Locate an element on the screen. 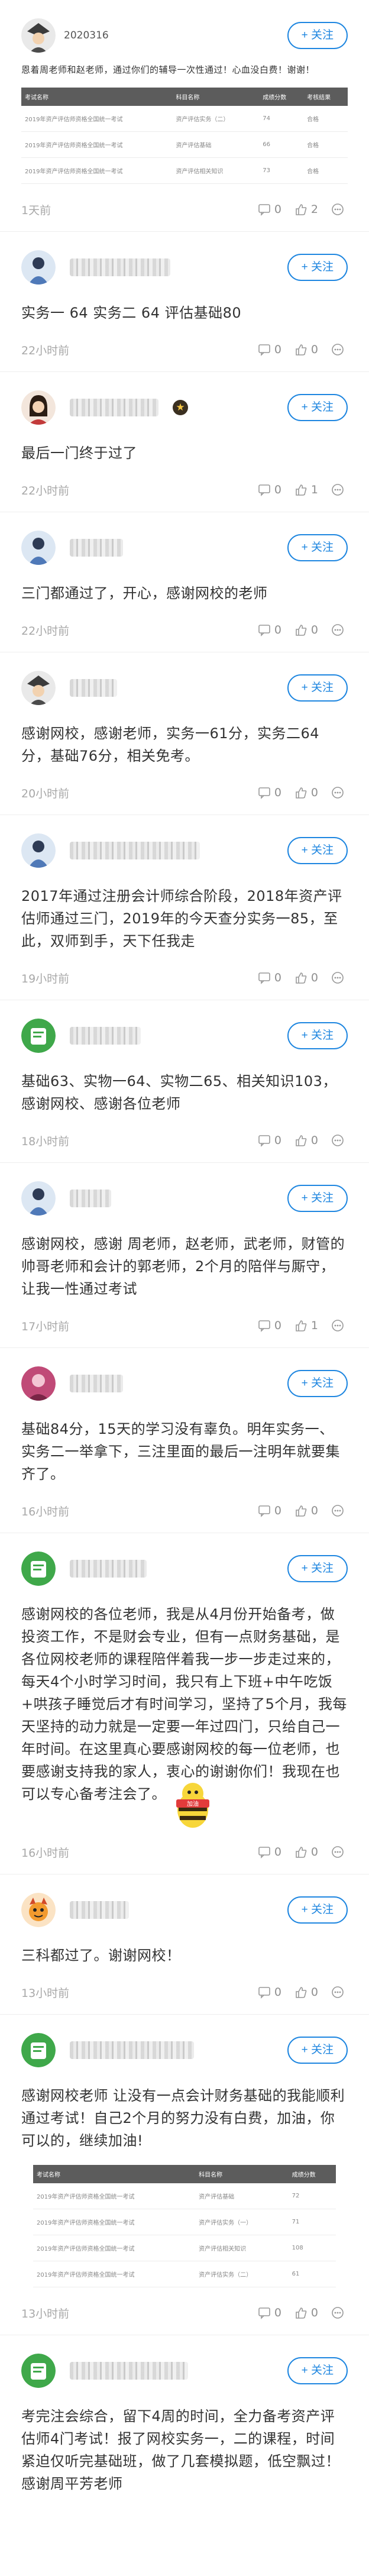  post-time: 1天前 is located at coordinates (36, 210).